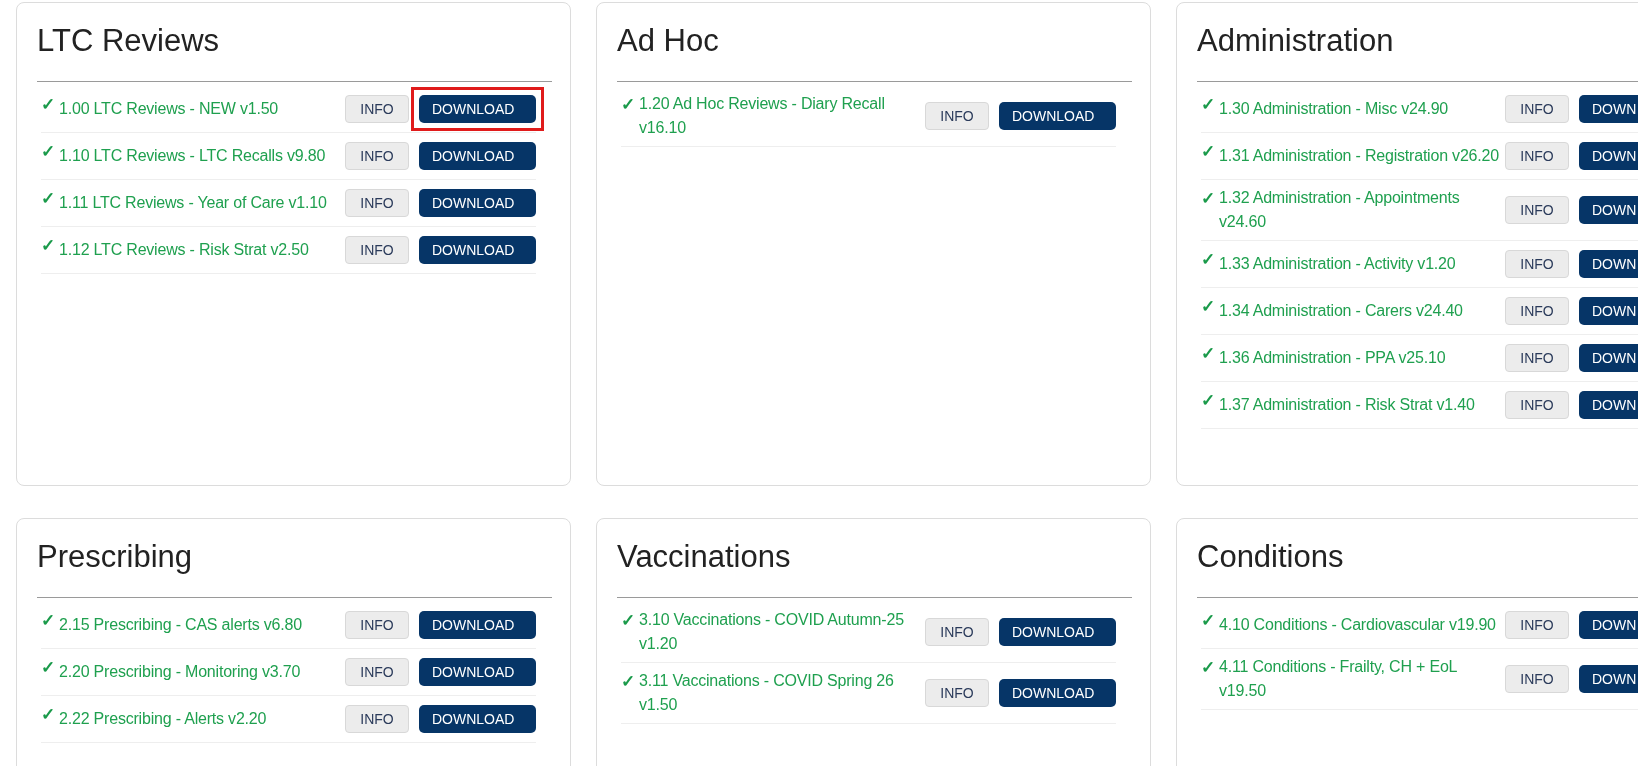 The height and width of the screenshot is (766, 1638). What do you see at coordinates (704, 557) in the screenshot?
I see `card-title: Vaccinations` at bounding box center [704, 557].